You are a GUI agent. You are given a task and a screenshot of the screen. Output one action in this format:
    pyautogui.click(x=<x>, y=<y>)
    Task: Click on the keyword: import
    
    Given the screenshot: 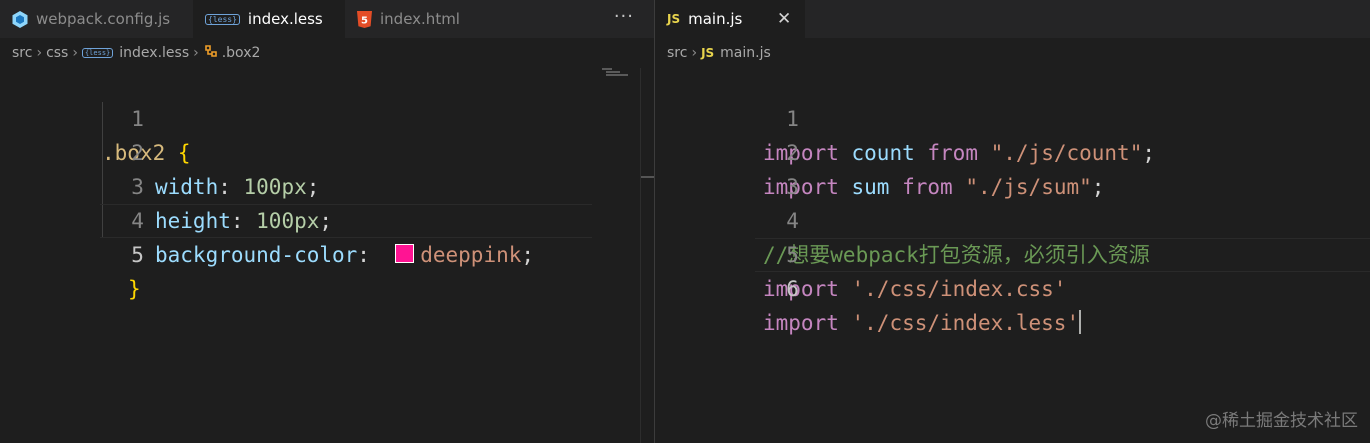 What is the action you would take?
    pyautogui.click(x=801, y=323)
    